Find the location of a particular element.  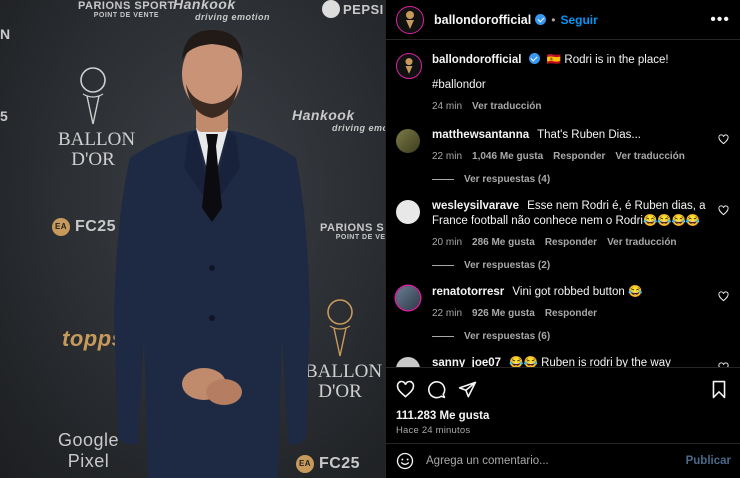

likes-count: 111.283 Me gusta is located at coordinates (563, 416).